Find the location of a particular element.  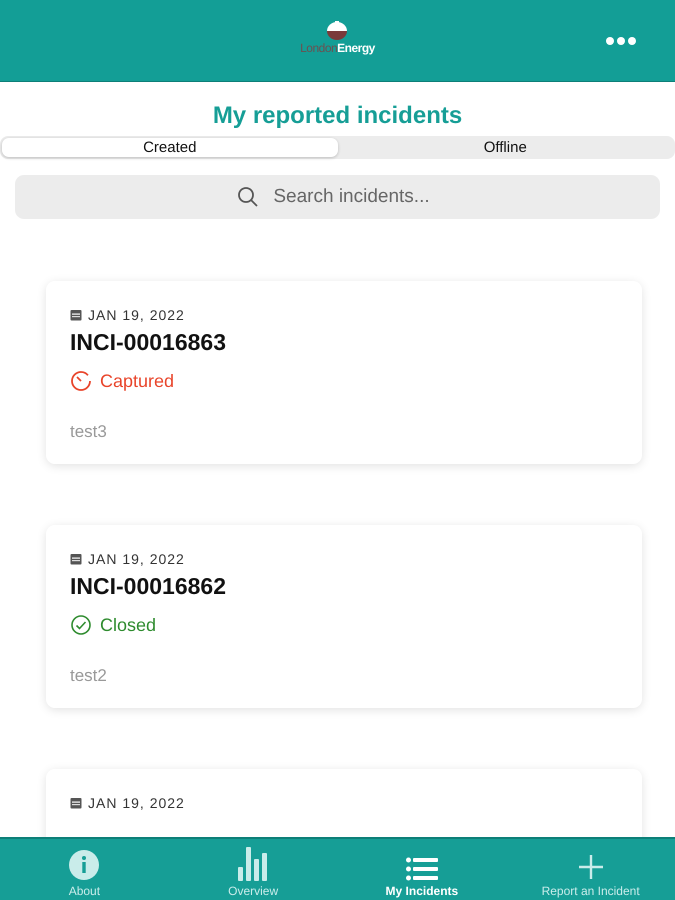

segment-tab: Created is located at coordinates (170, 147).